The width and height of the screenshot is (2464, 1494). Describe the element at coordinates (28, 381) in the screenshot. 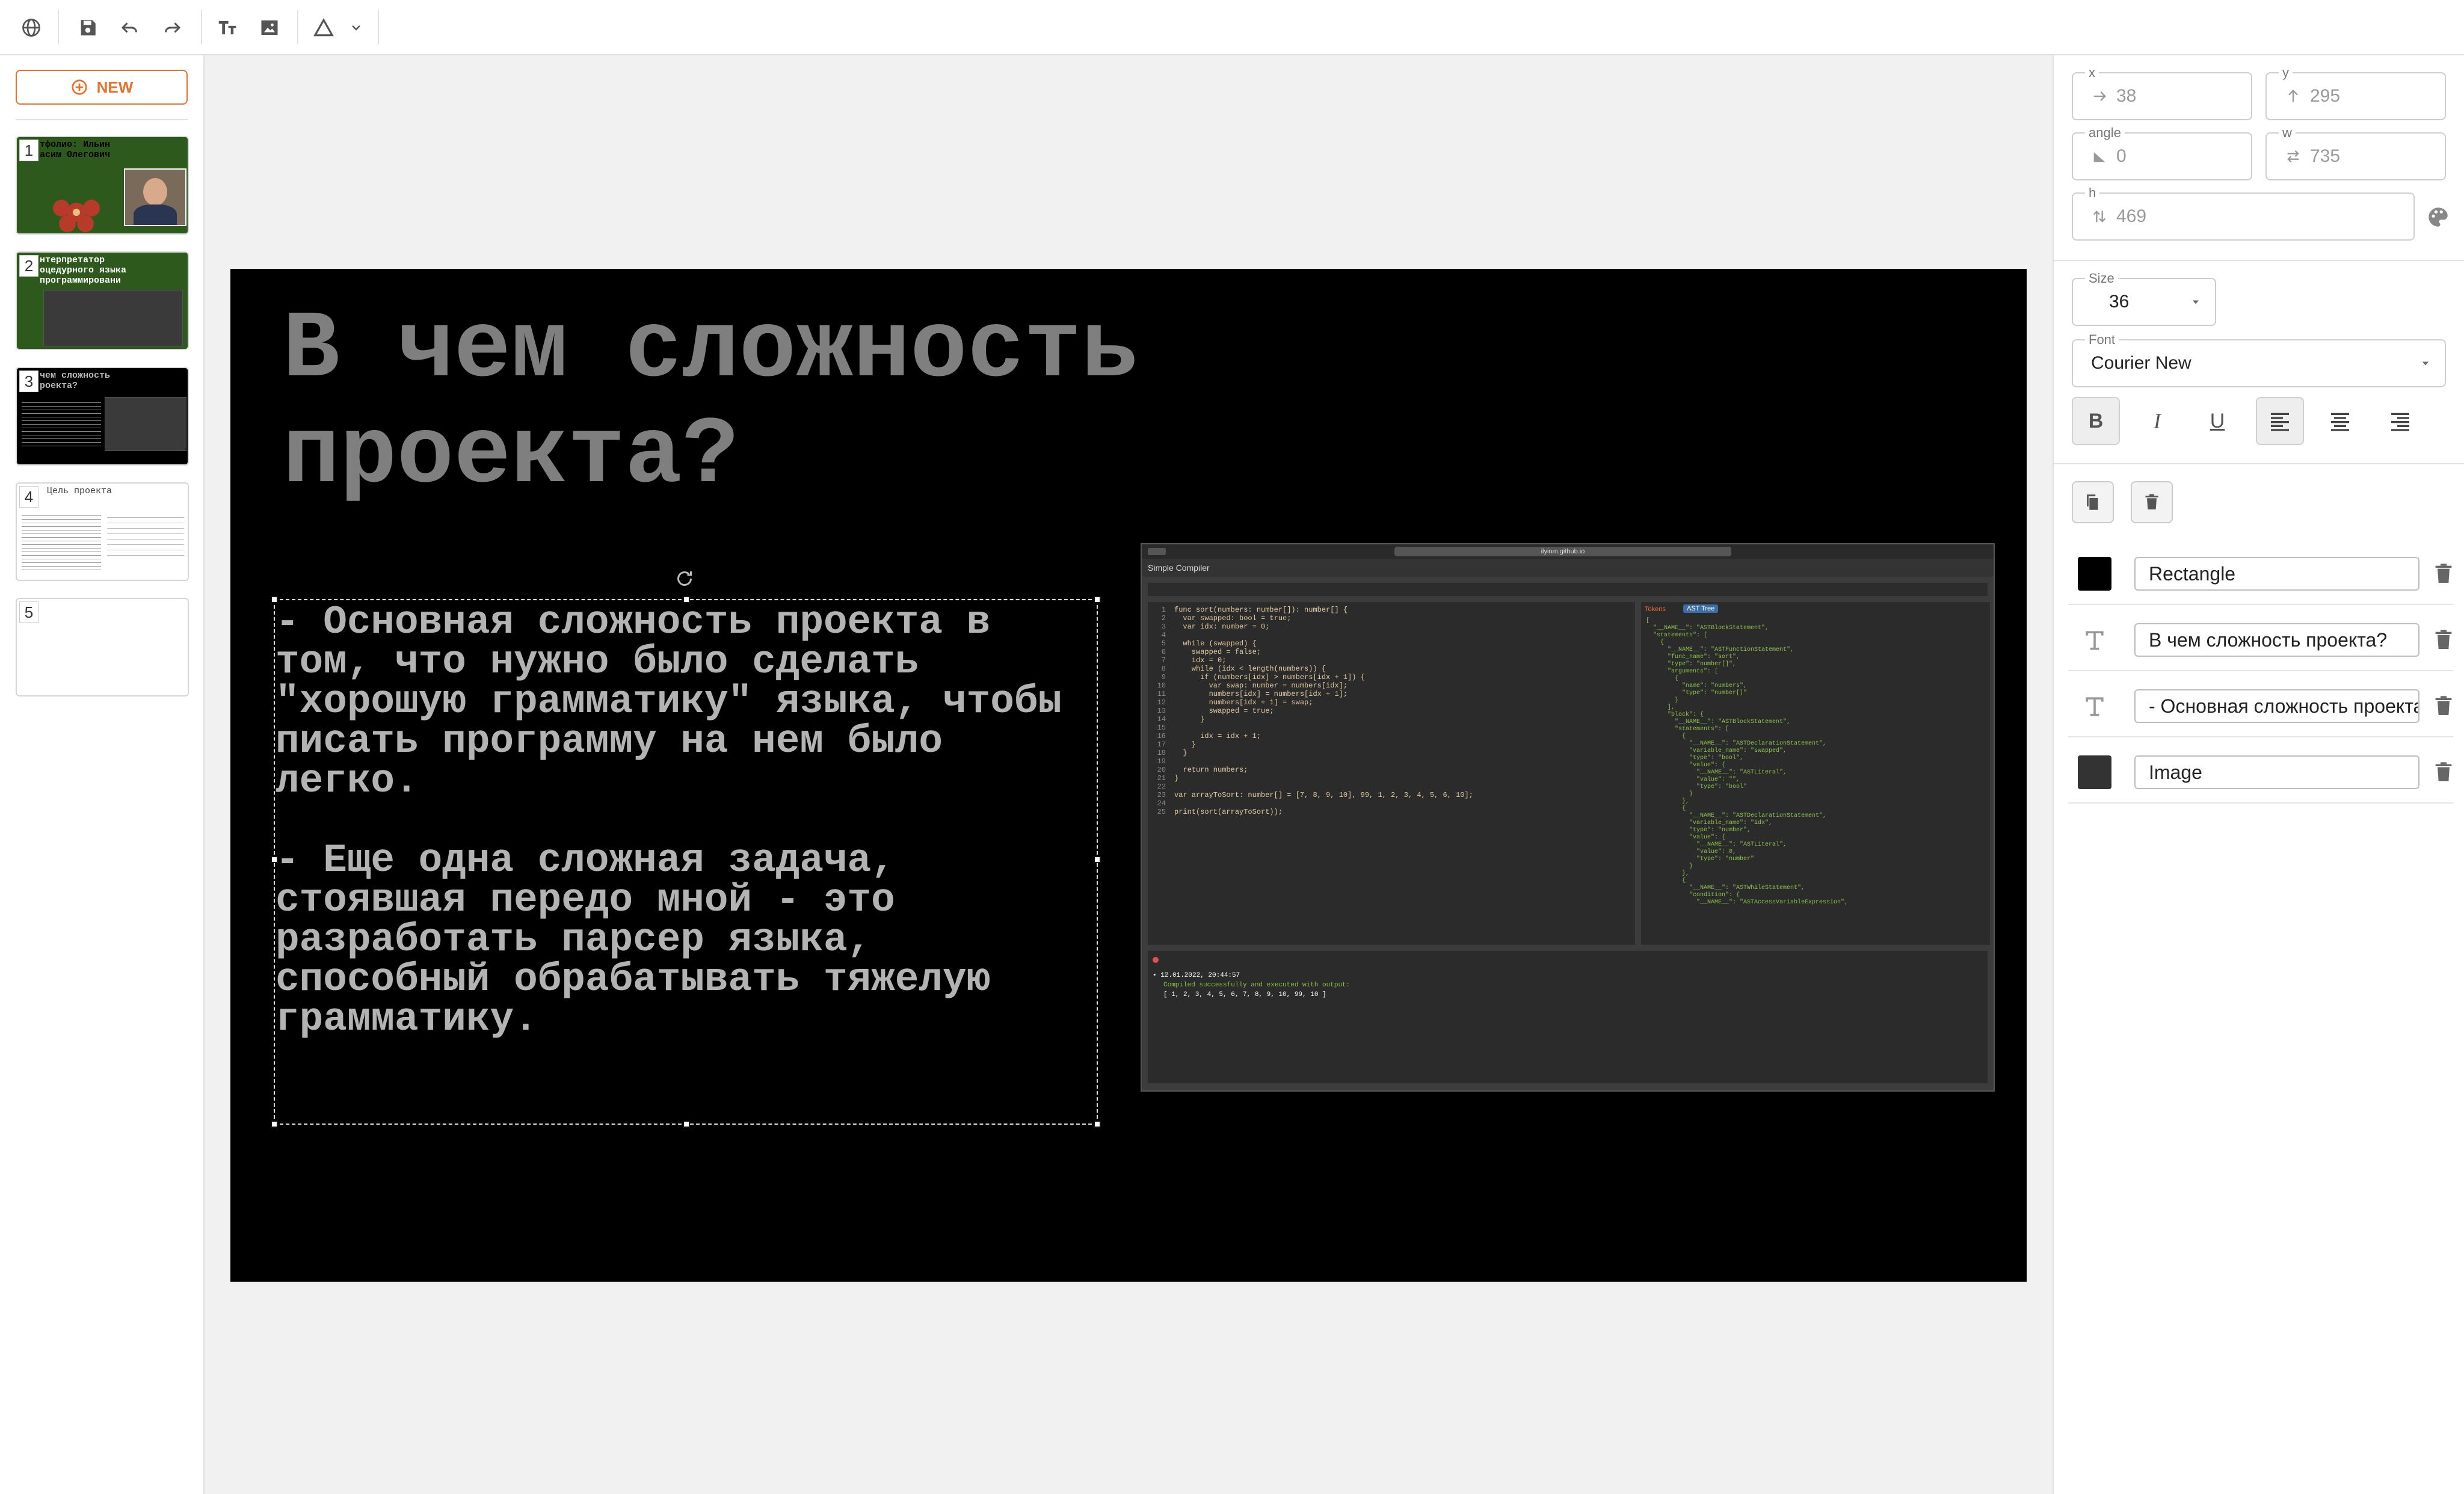

I see `slide-number: 3` at that location.